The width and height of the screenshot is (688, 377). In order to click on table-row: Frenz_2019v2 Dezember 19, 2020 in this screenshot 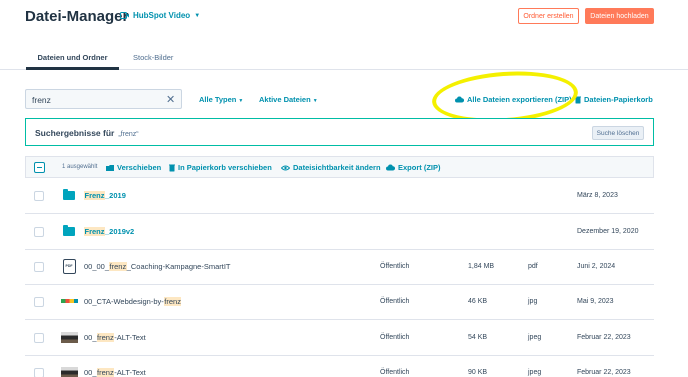, I will do `click(339, 232)`.